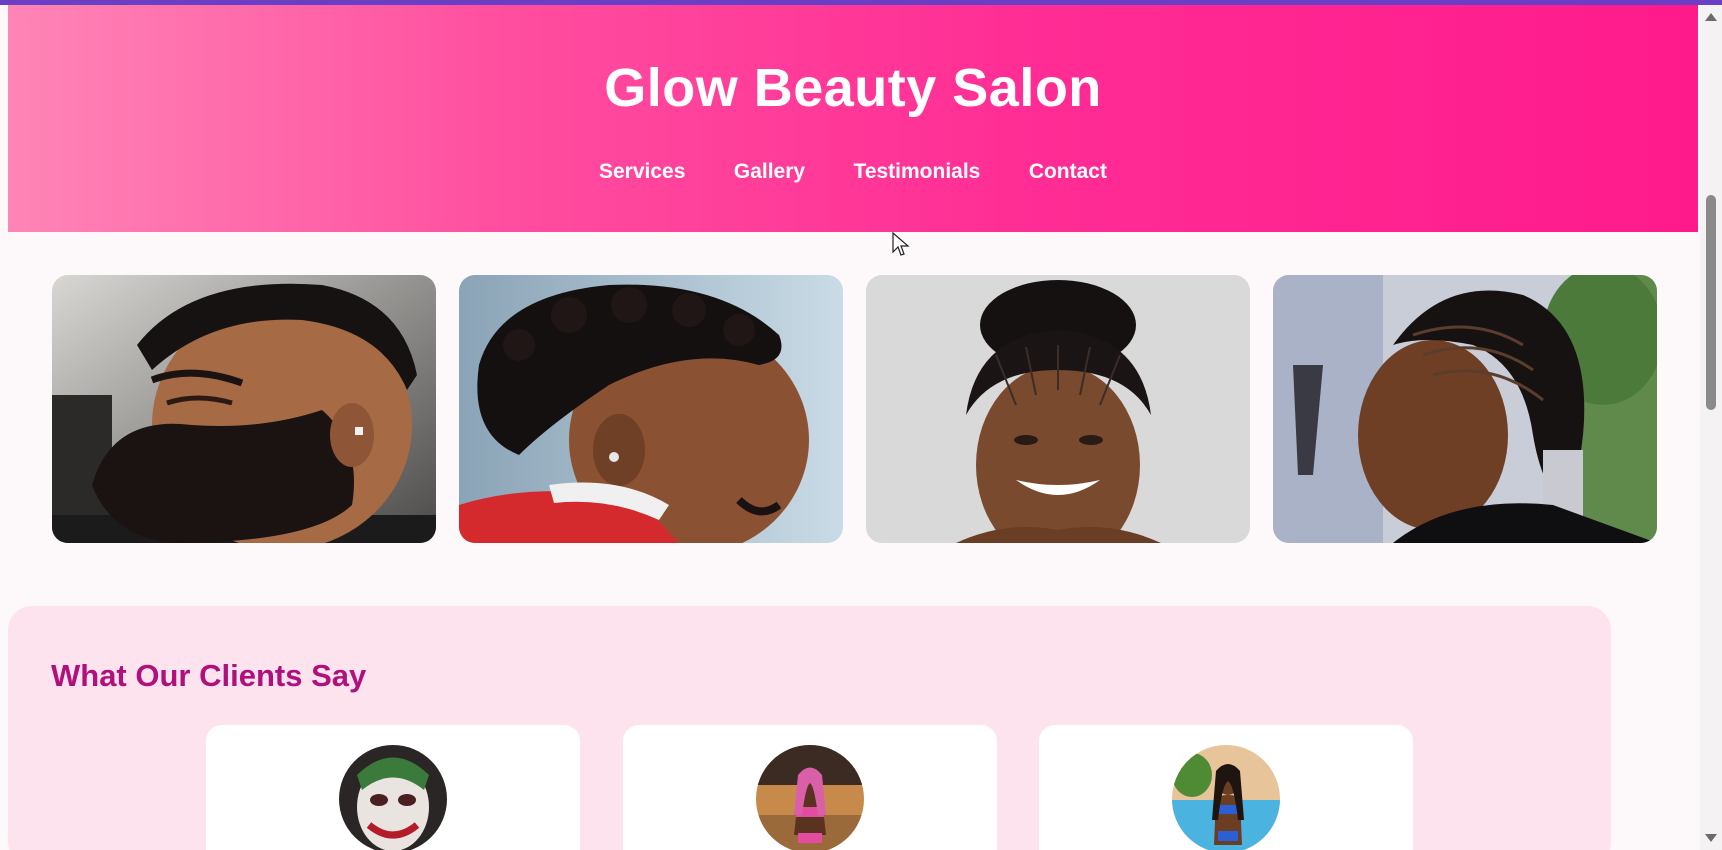  Describe the element at coordinates (1711, 838) in the screenshot. I see `scroll-down-arrow-icon` at that location.